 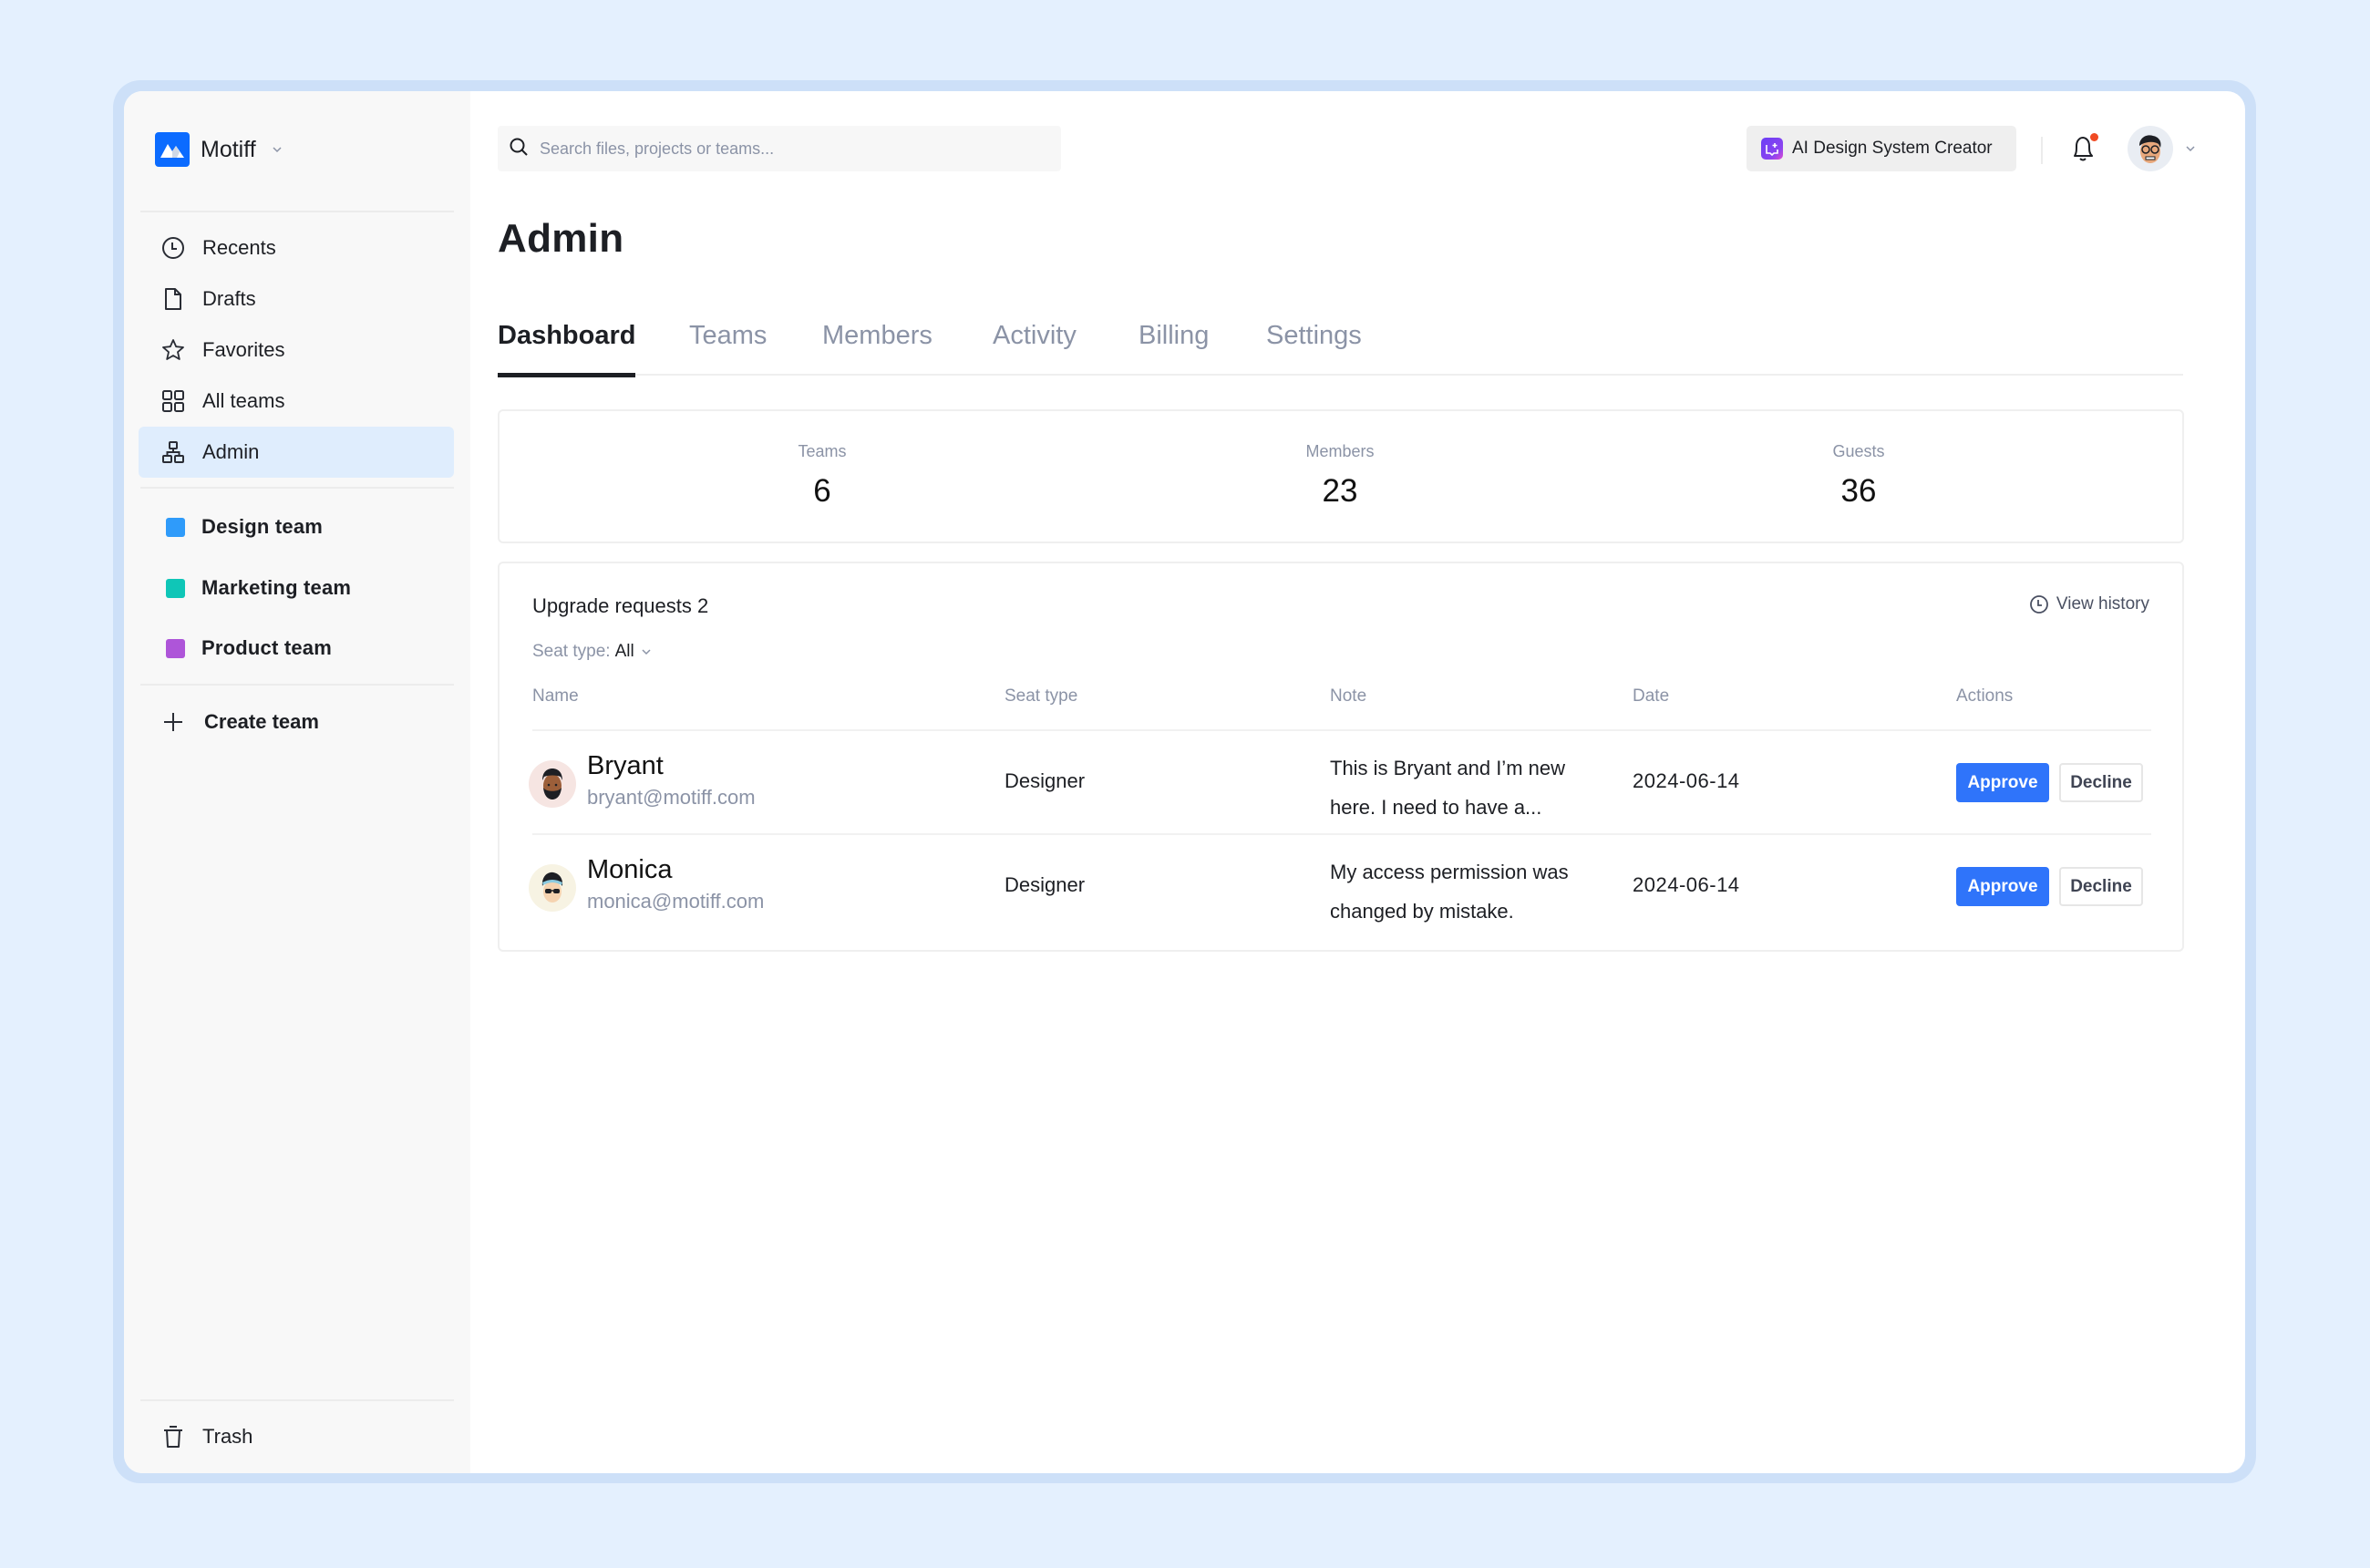 I want to click on sidebar-team-design: Design team, so click(x=296, y=526).